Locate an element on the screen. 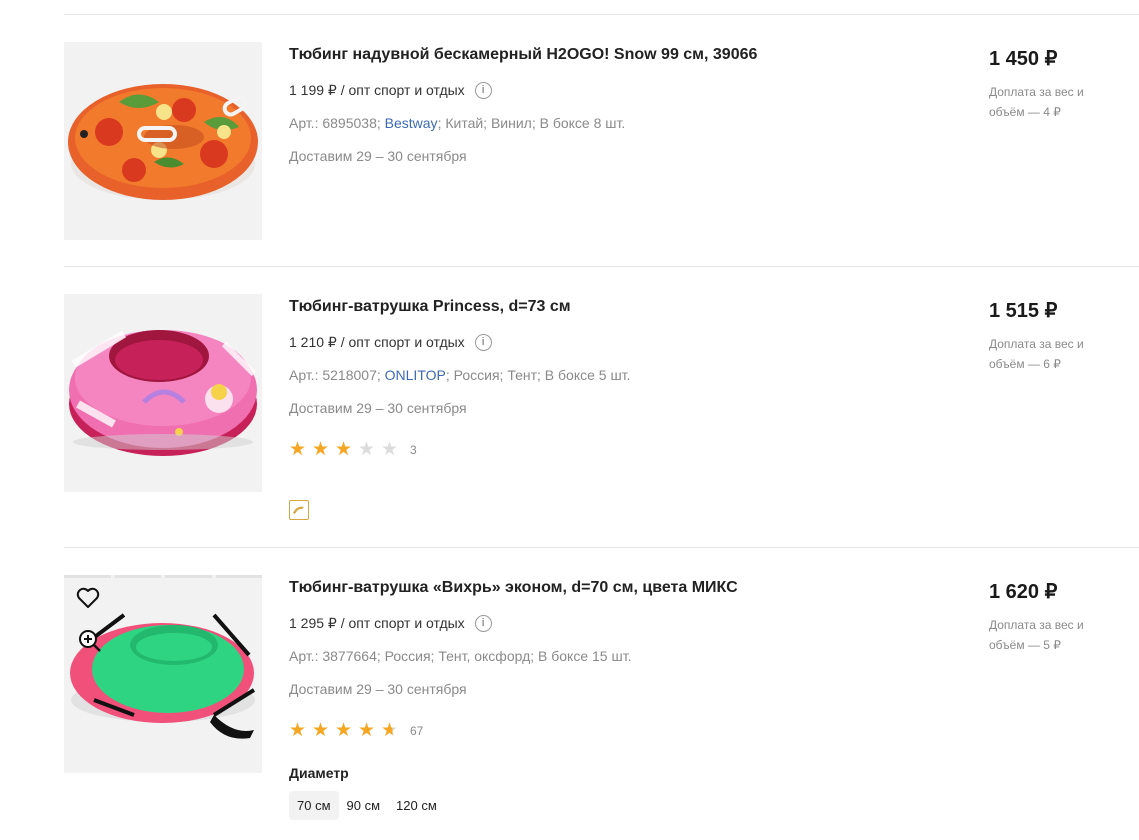  princess-tube-image is located at coordinates (163, 393).